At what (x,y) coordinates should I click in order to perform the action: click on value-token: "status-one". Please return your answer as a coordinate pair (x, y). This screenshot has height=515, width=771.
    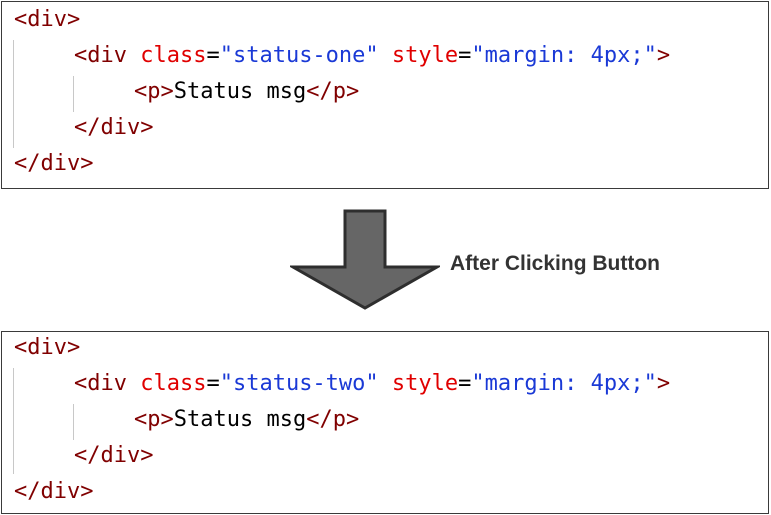
    Looking at the image, I should click on (299, 55).